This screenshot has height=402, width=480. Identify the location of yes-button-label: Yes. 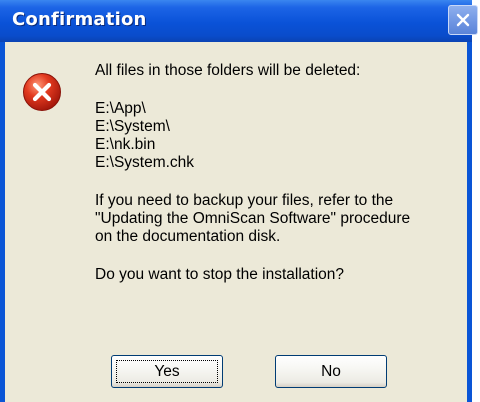
(167, 371).